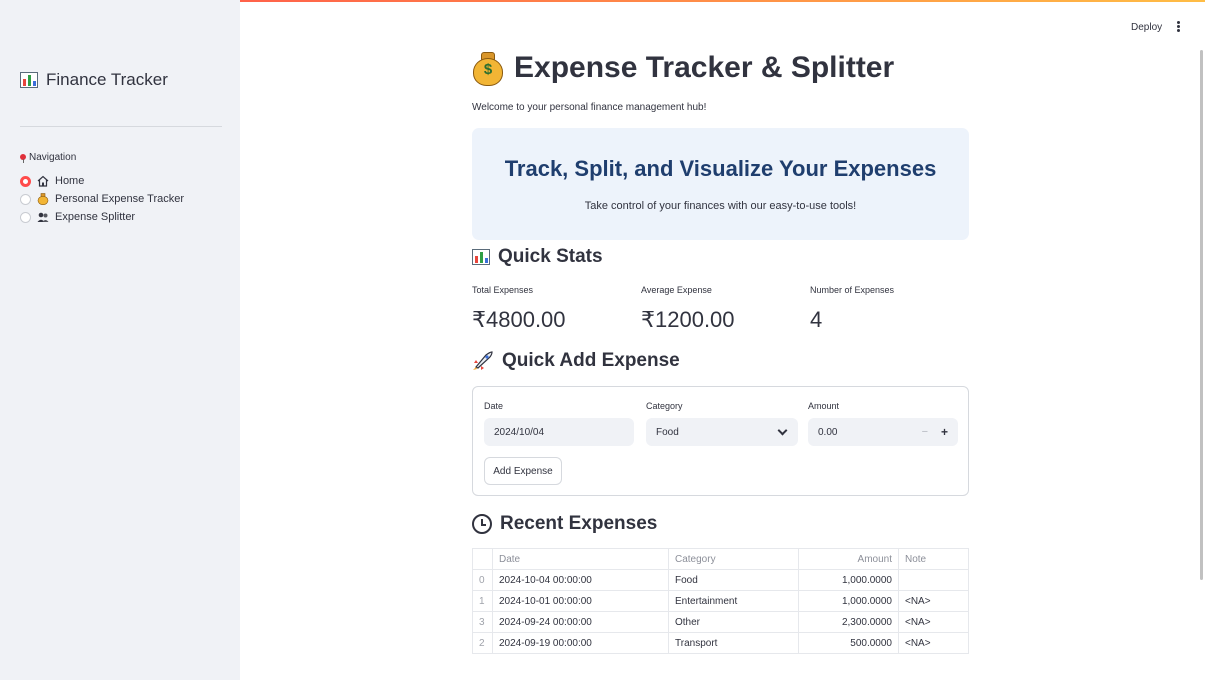 Image resolution: width=1205 pixels, height=680 pixels. What do you see at coordinates (1201, 315) in the screenshot?
I see `scrollbar` at bounding box center [1201, 315].